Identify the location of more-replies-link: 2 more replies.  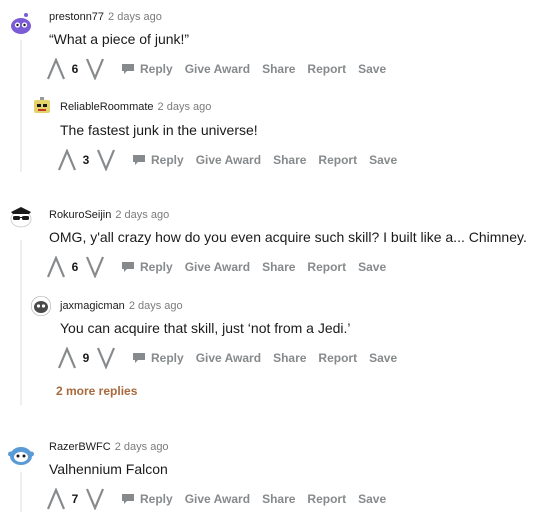
(96, 391).